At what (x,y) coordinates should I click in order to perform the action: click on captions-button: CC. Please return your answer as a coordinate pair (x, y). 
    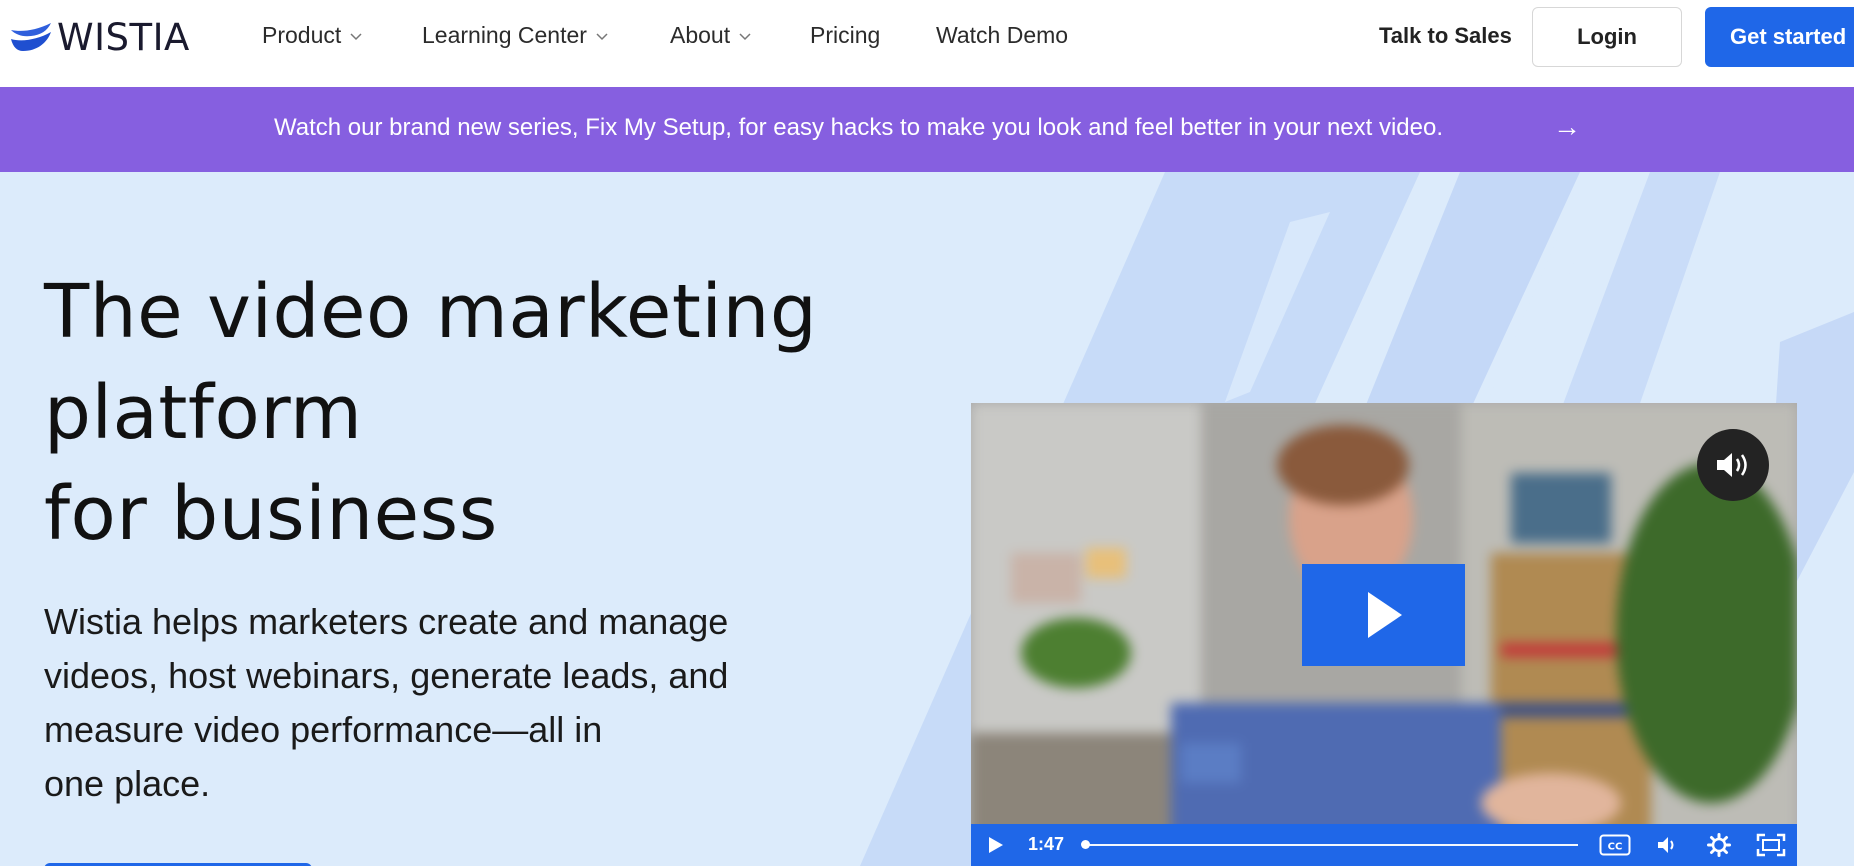
    Looking at the image, I should click on (1615, 845).